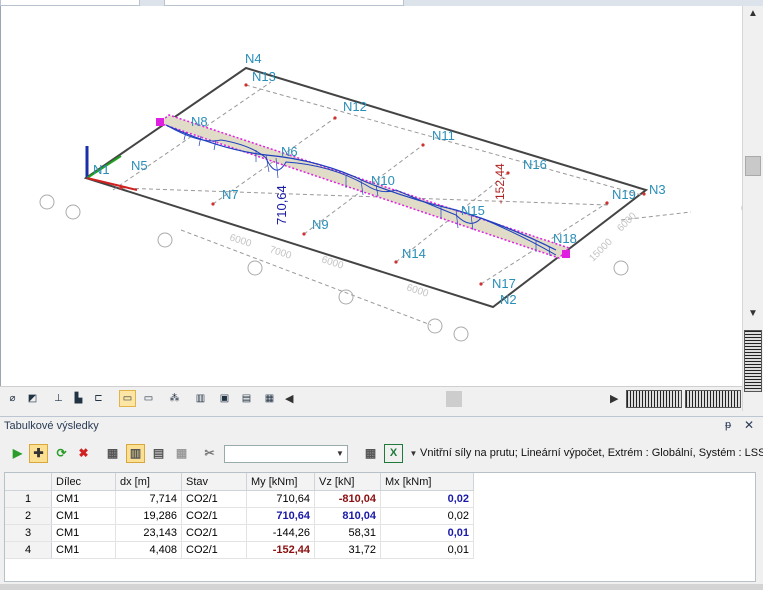 This screenshot has width=763, height=590. What do you see at coordinates (347, 533) in the screenshot?
I see `vz-cell: 58,31` at bounding box center [347, 533].